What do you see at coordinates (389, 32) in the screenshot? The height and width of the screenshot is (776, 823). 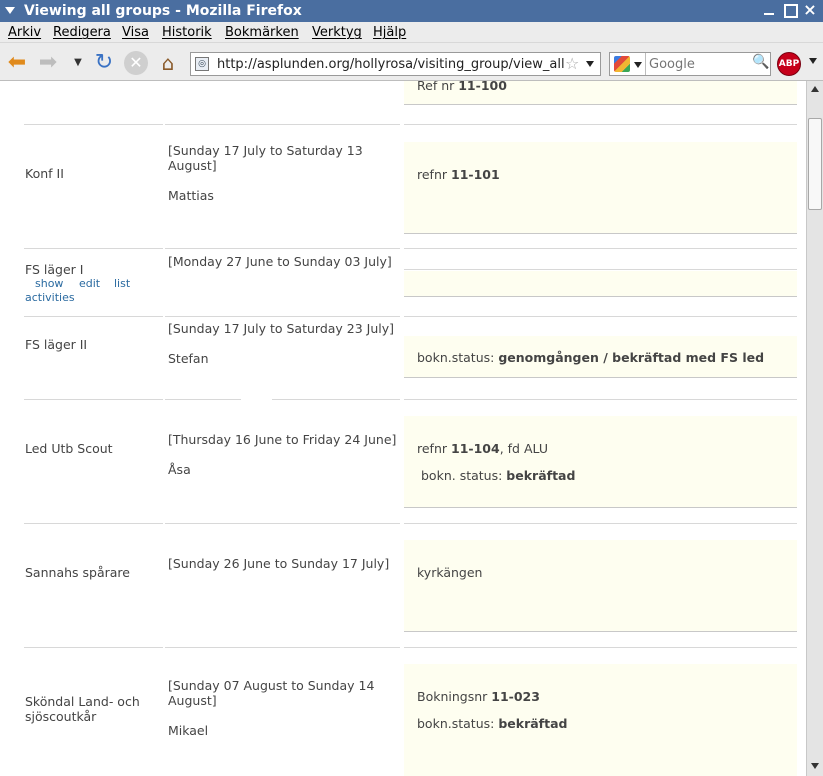 I see `menu-hjalp: Hjälp` at bounding box center [389, 32].